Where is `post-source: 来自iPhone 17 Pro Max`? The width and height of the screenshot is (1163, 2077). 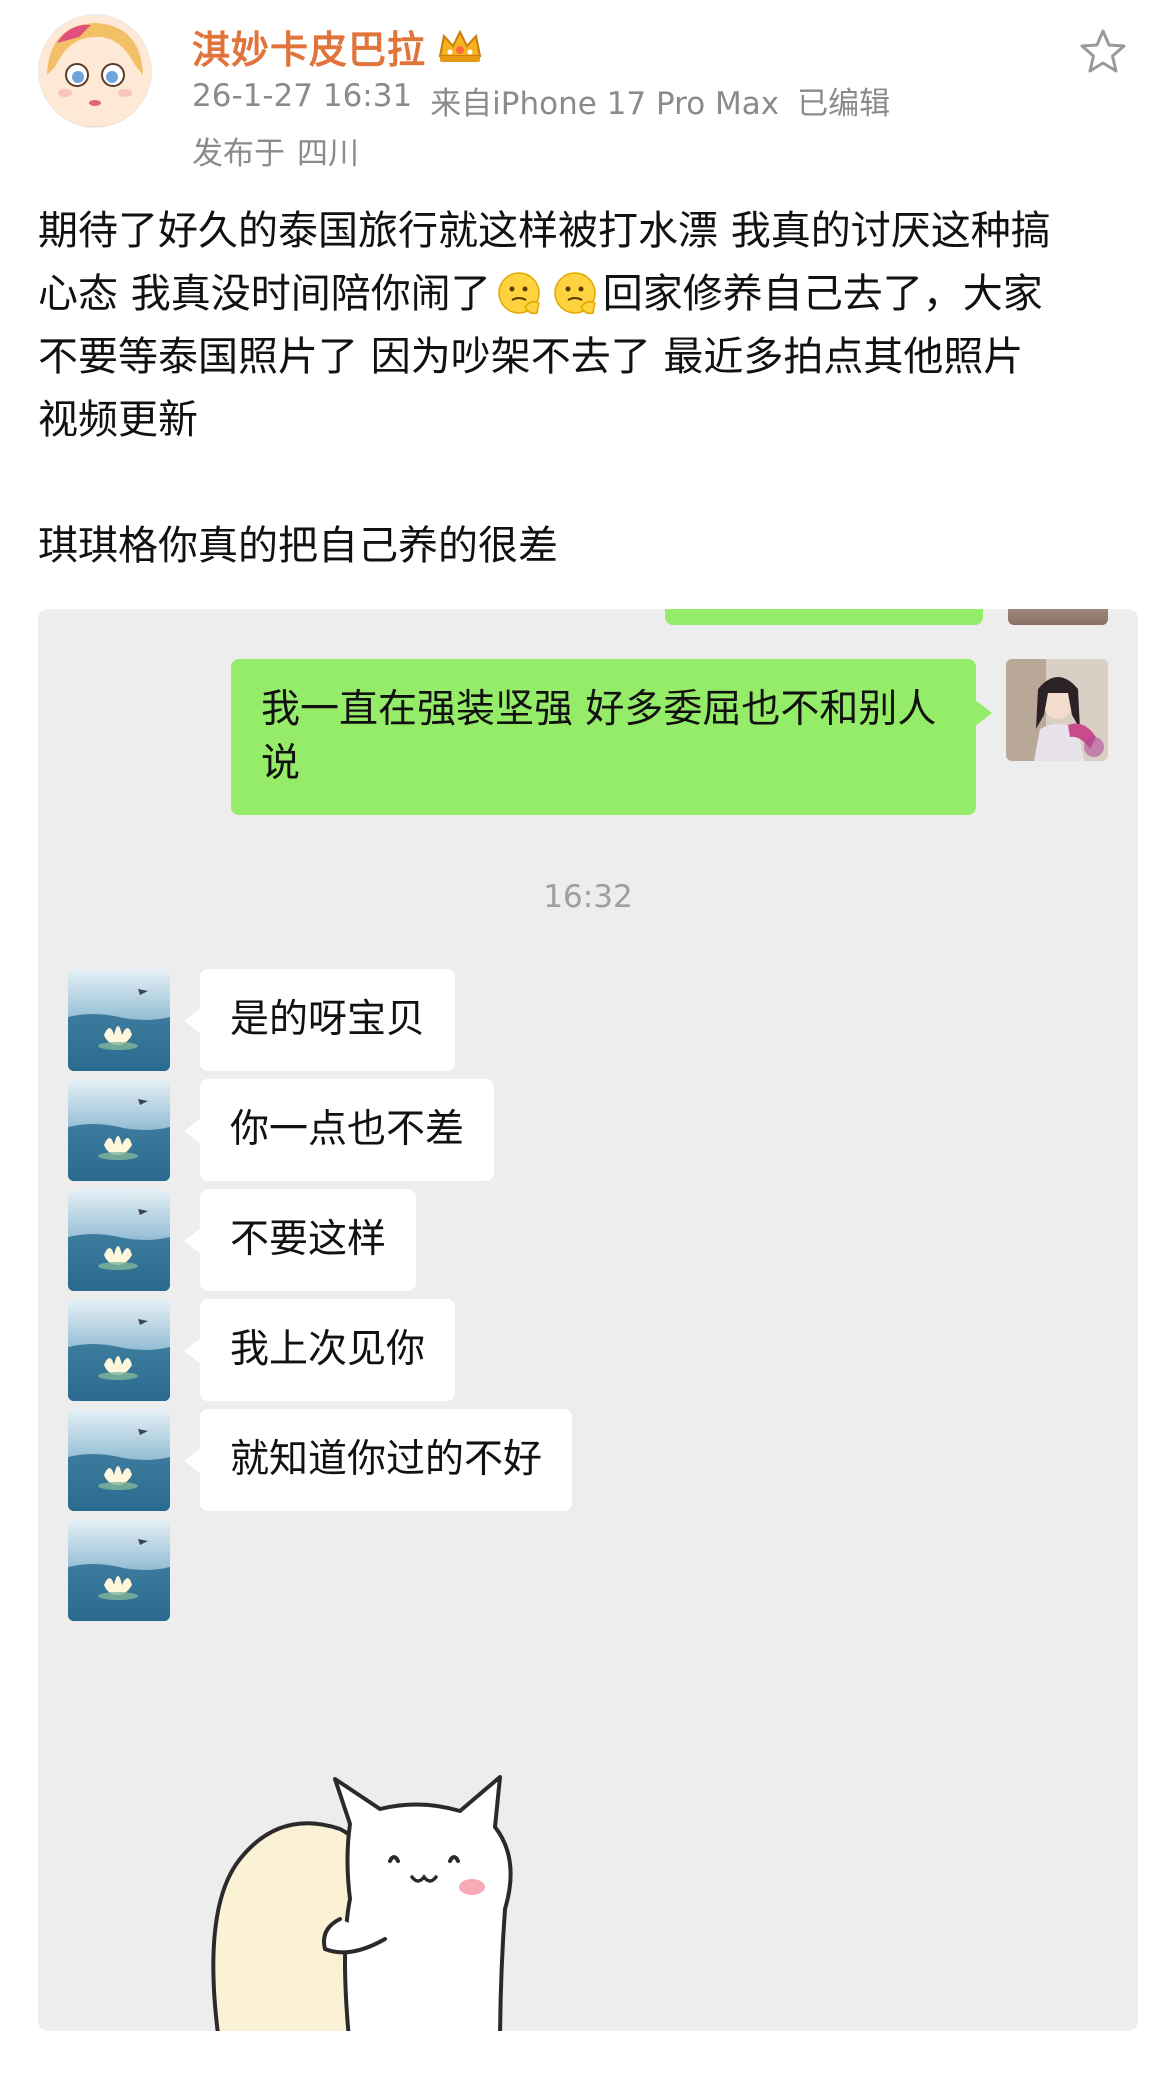 post-source: 来自iPhone 17 Pro Max is located at coordinates (605, 104).